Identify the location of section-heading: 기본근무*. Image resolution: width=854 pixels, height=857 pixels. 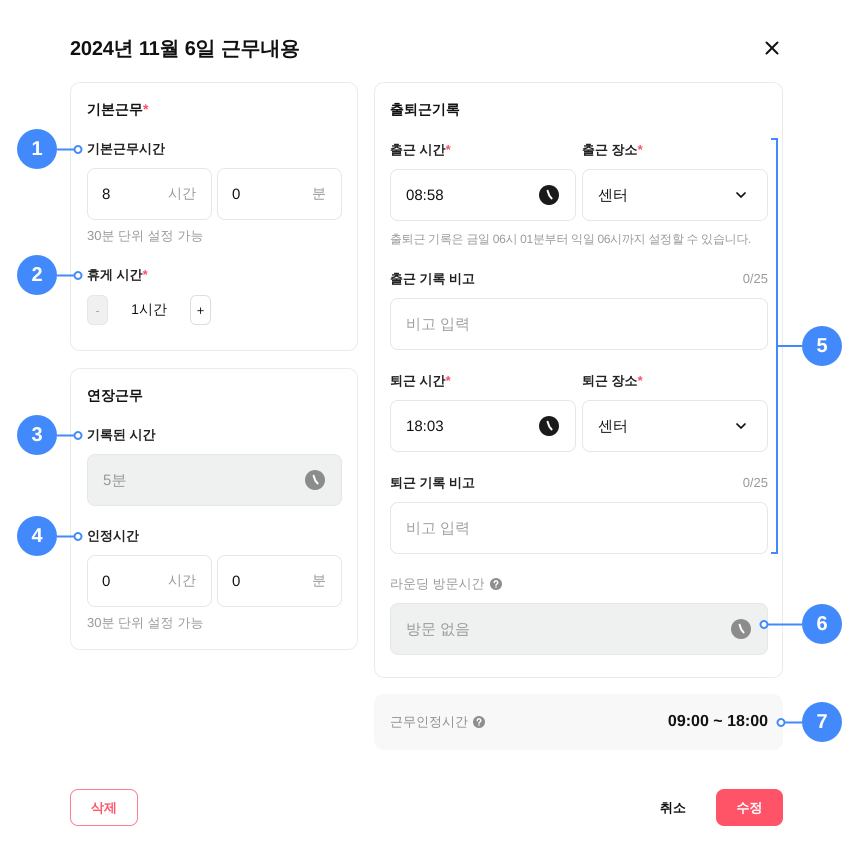
(118, 109).